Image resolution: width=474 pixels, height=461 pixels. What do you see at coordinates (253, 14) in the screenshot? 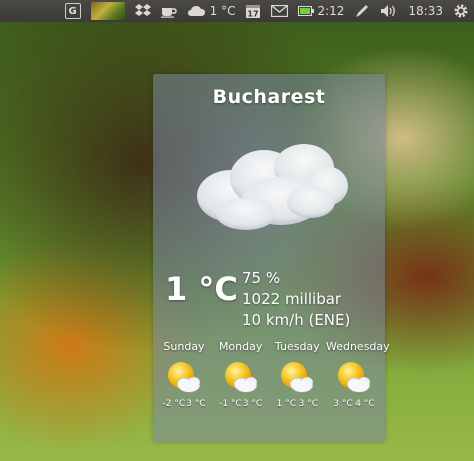
I see `calendar-day: 17` at bounding box center [253, 14].